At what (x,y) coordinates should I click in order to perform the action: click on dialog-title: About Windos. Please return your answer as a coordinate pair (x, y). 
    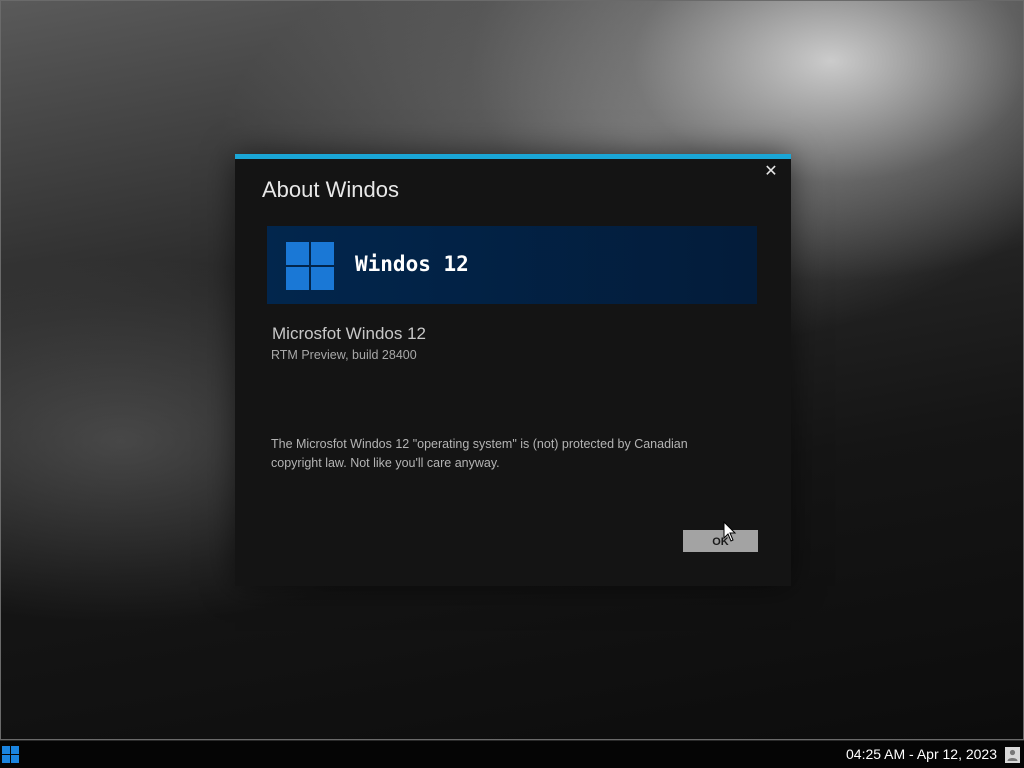
    Looking at the image, I should click on (330, 189).